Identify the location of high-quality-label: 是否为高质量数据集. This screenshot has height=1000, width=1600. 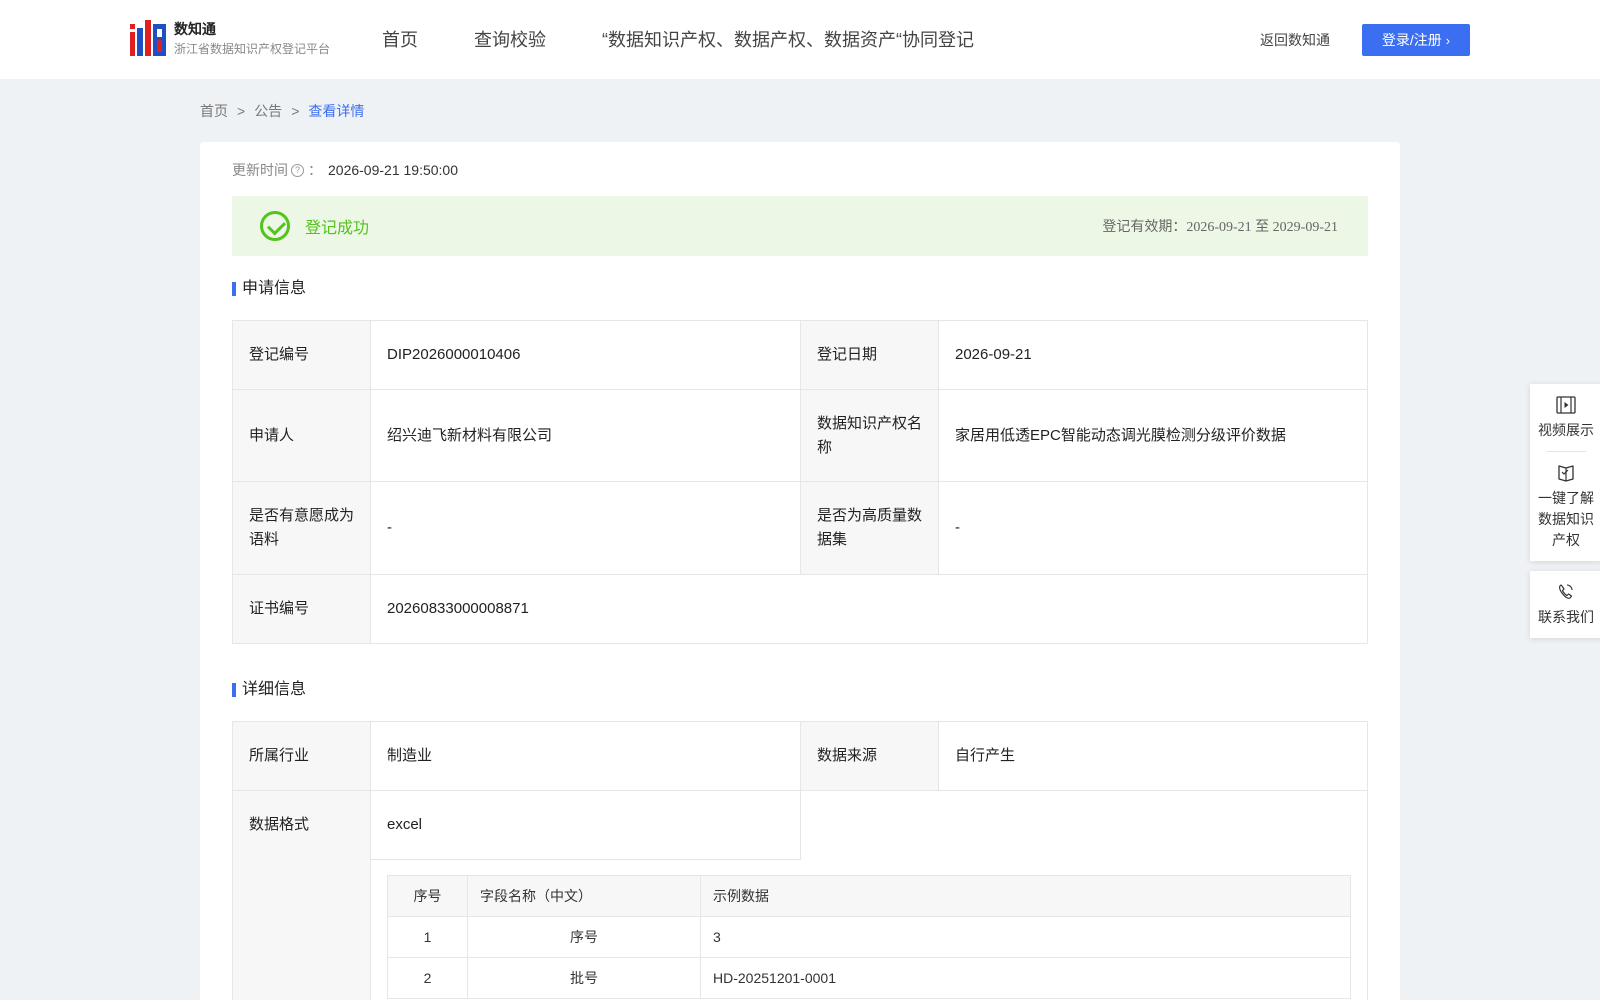
(869, 528).